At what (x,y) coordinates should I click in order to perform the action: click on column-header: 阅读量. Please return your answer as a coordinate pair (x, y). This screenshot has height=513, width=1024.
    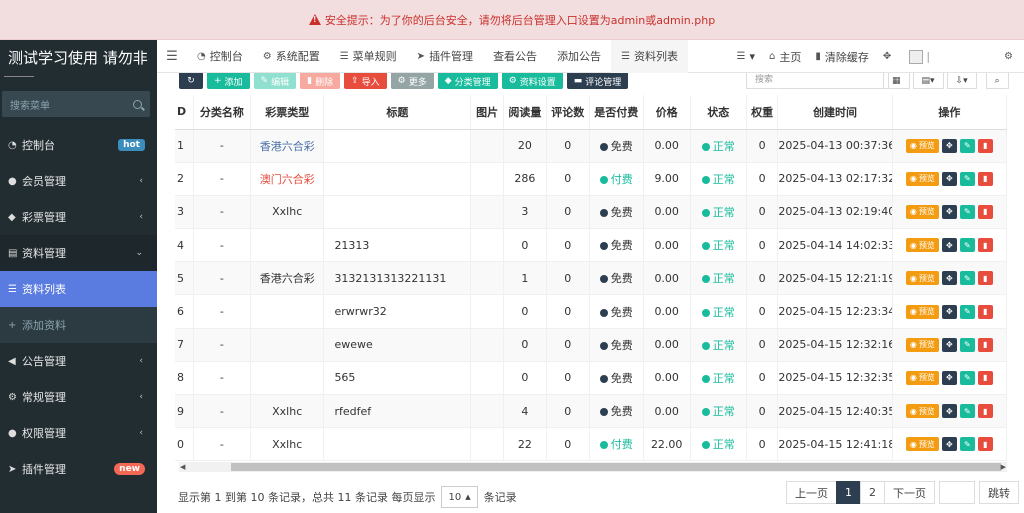
    Looking at the image, I should click on (525, 112).